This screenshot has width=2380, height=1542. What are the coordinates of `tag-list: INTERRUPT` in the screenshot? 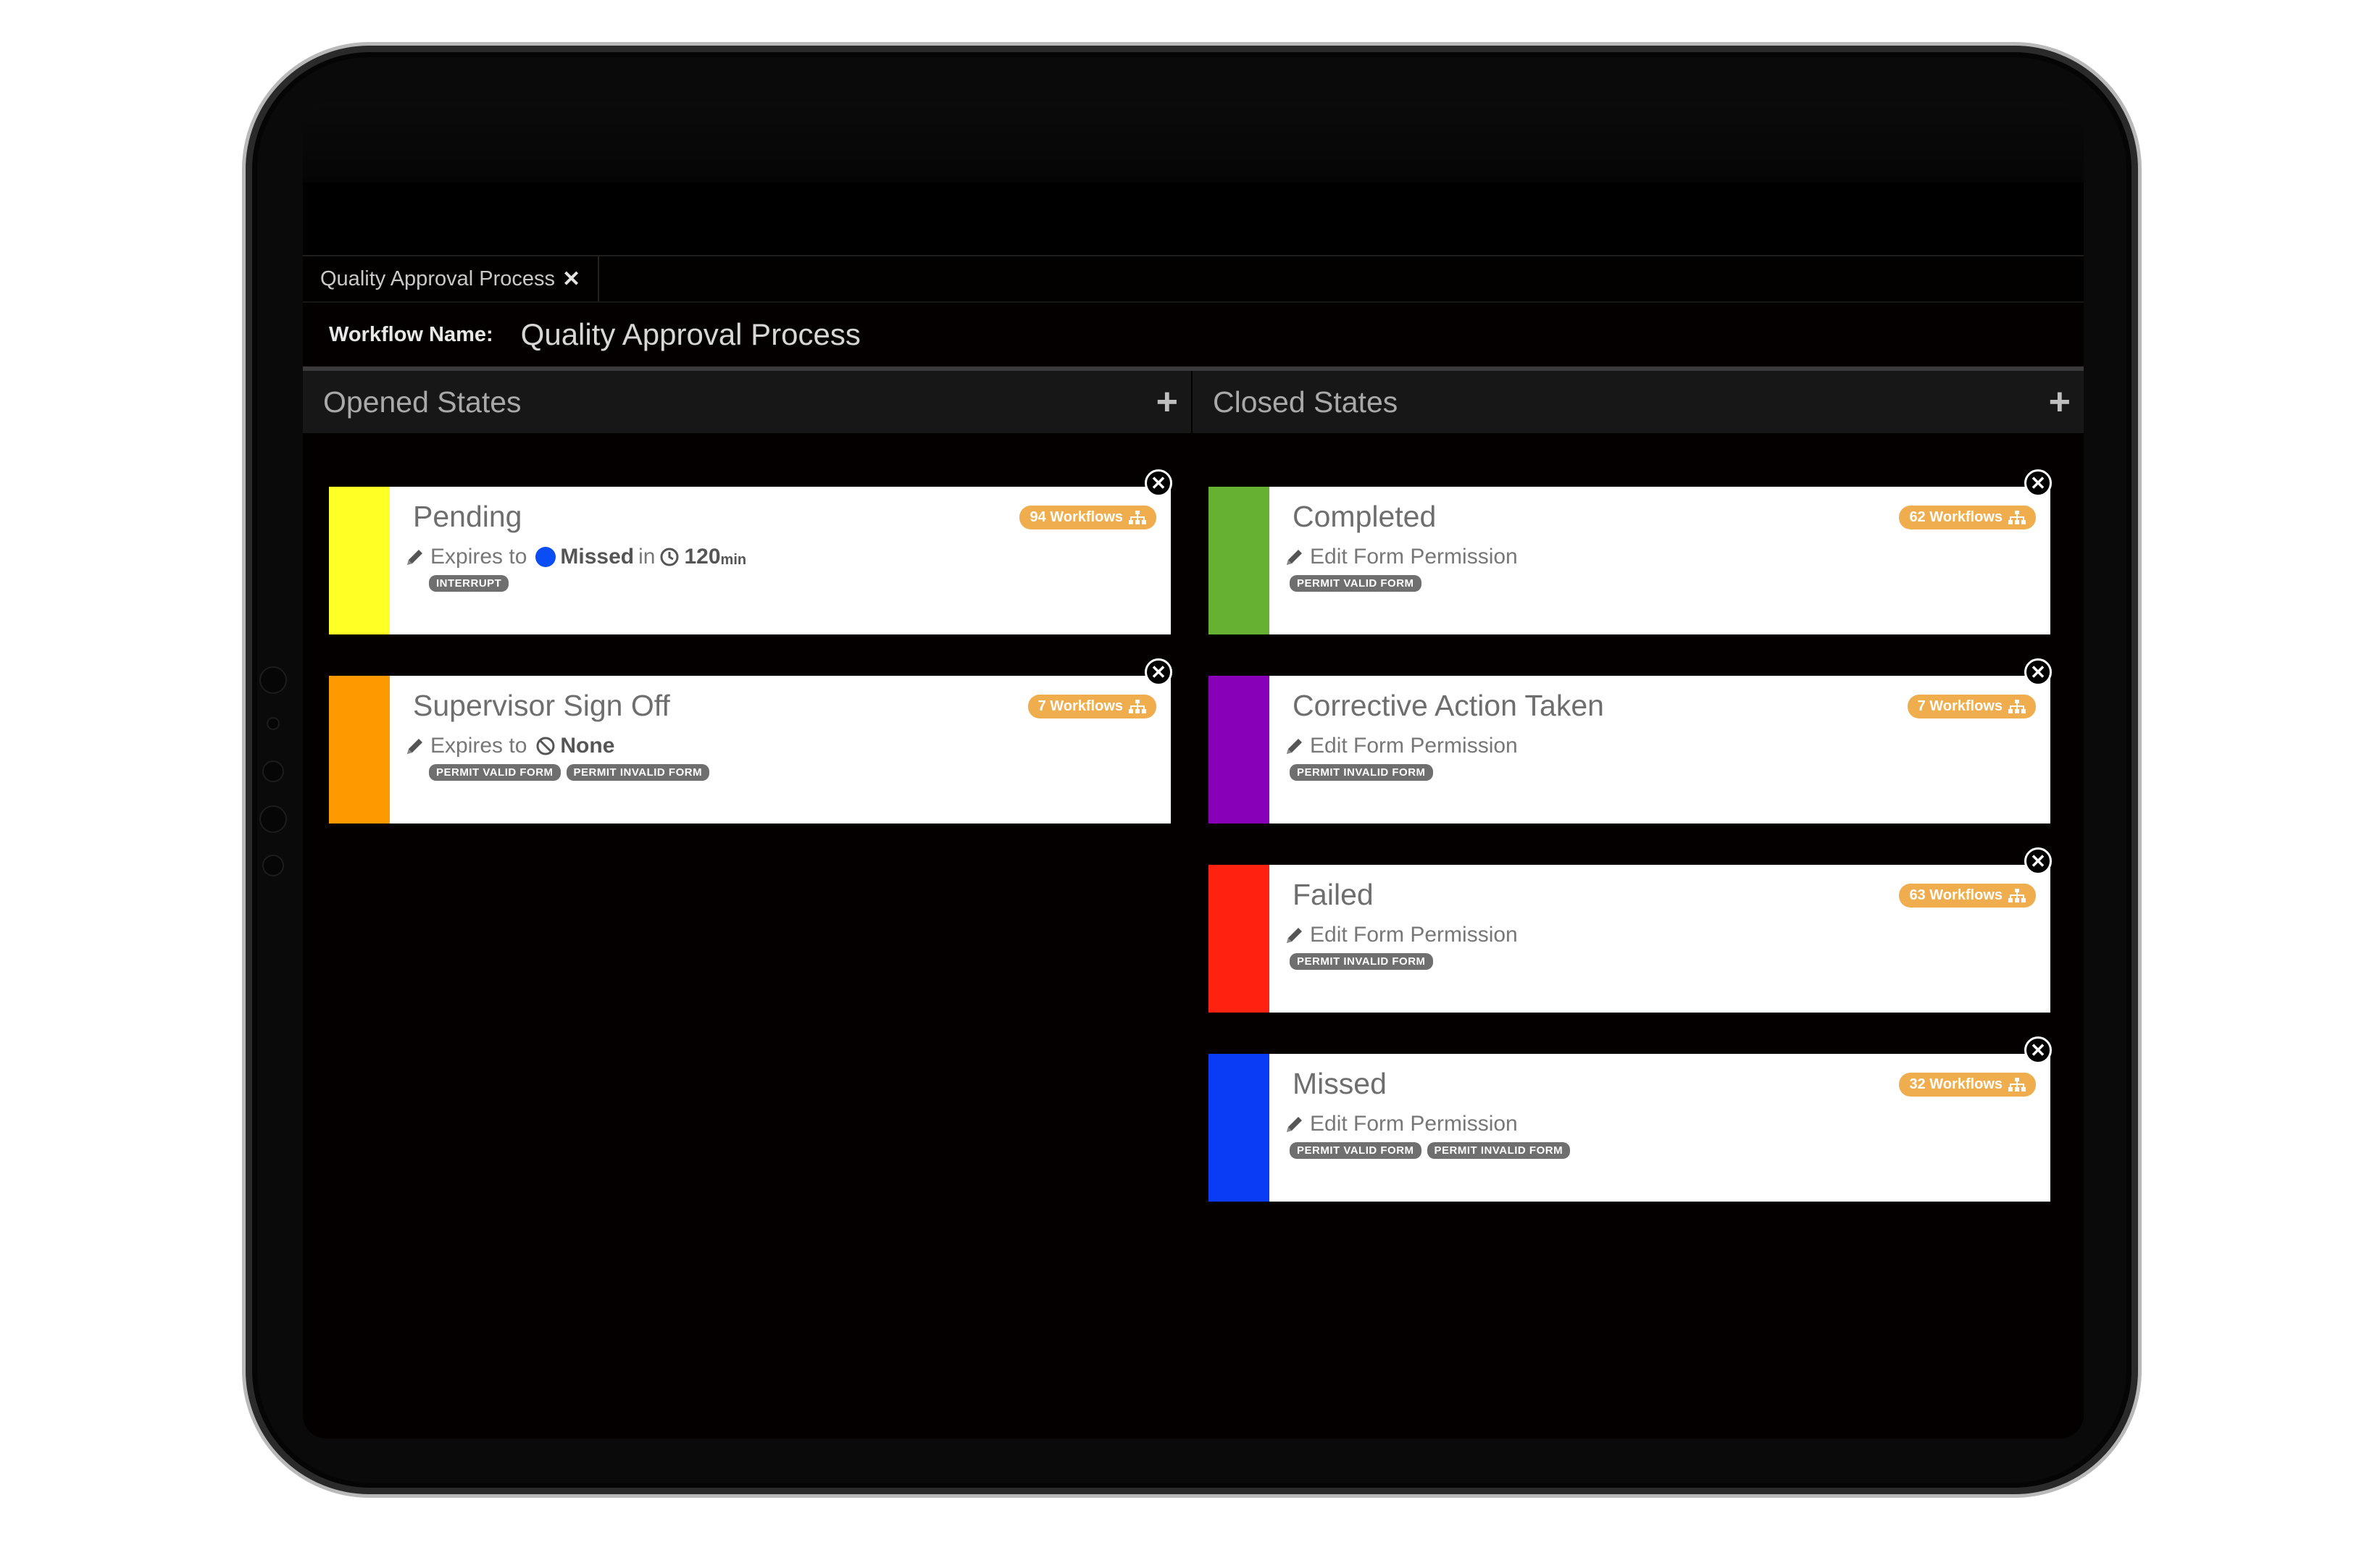 It's located at (469, 583).